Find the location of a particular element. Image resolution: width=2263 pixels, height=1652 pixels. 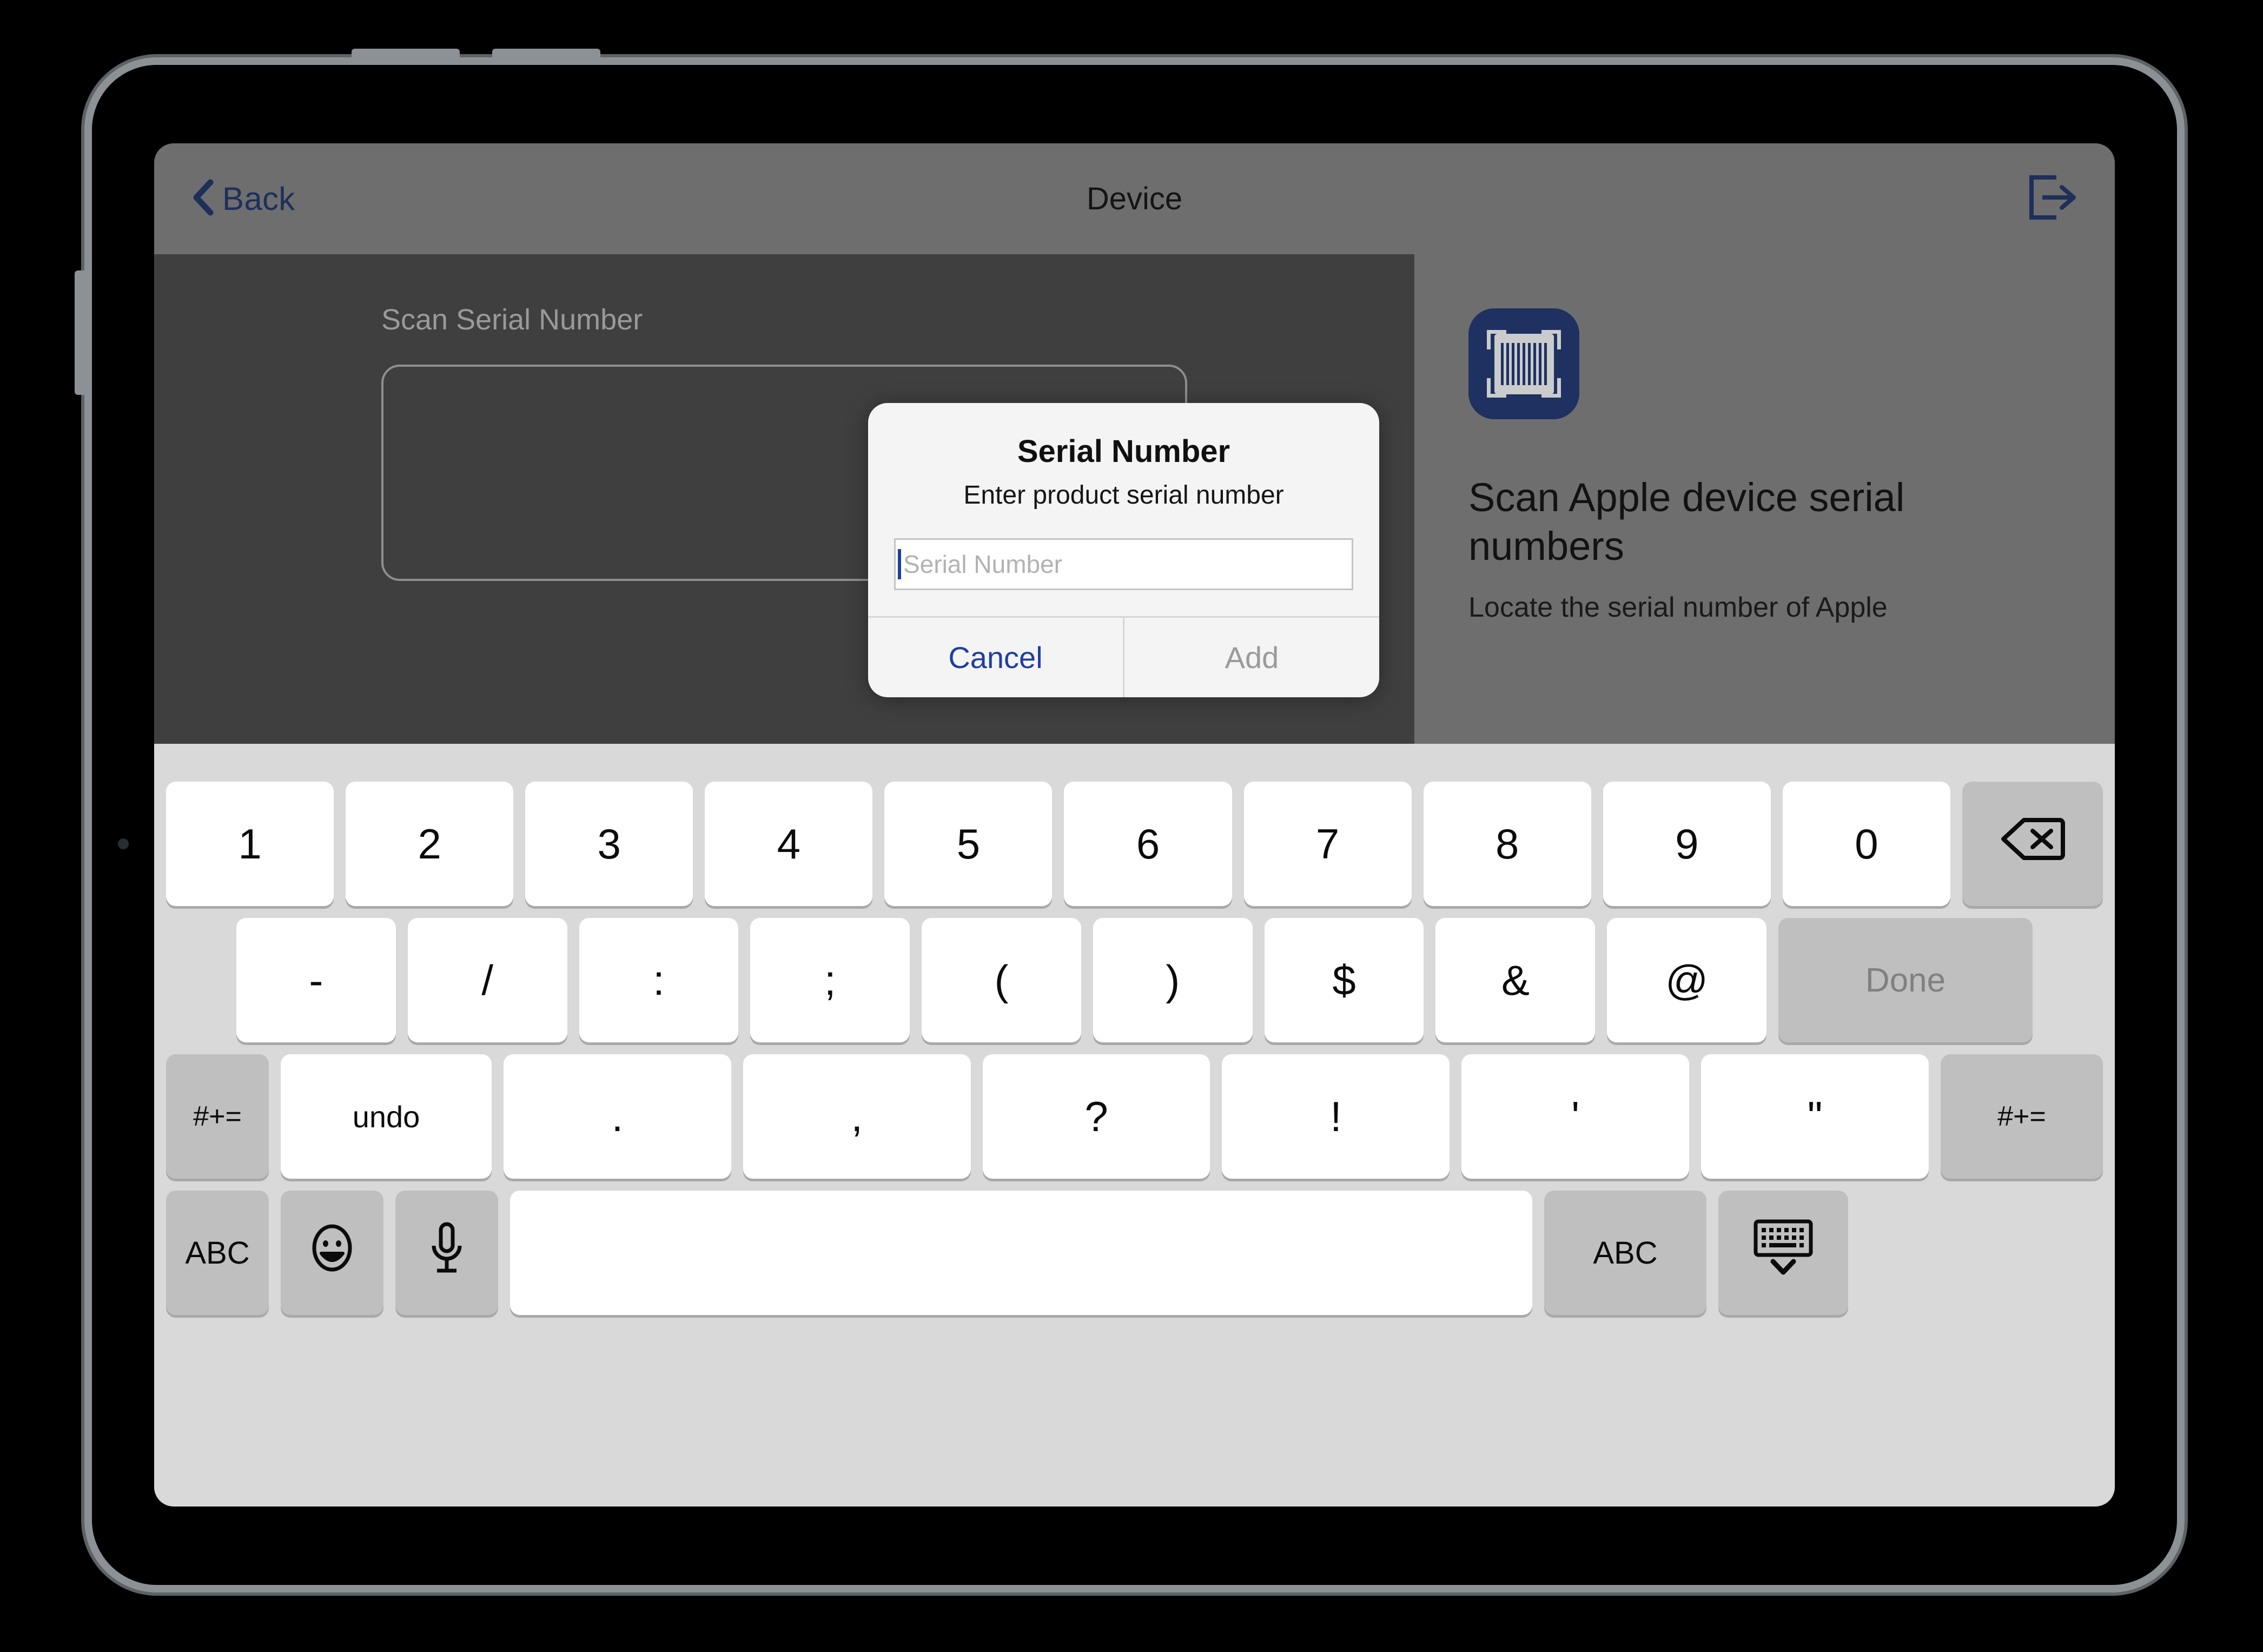

cancel-button: Cancel is located at coordinates (996, 658).